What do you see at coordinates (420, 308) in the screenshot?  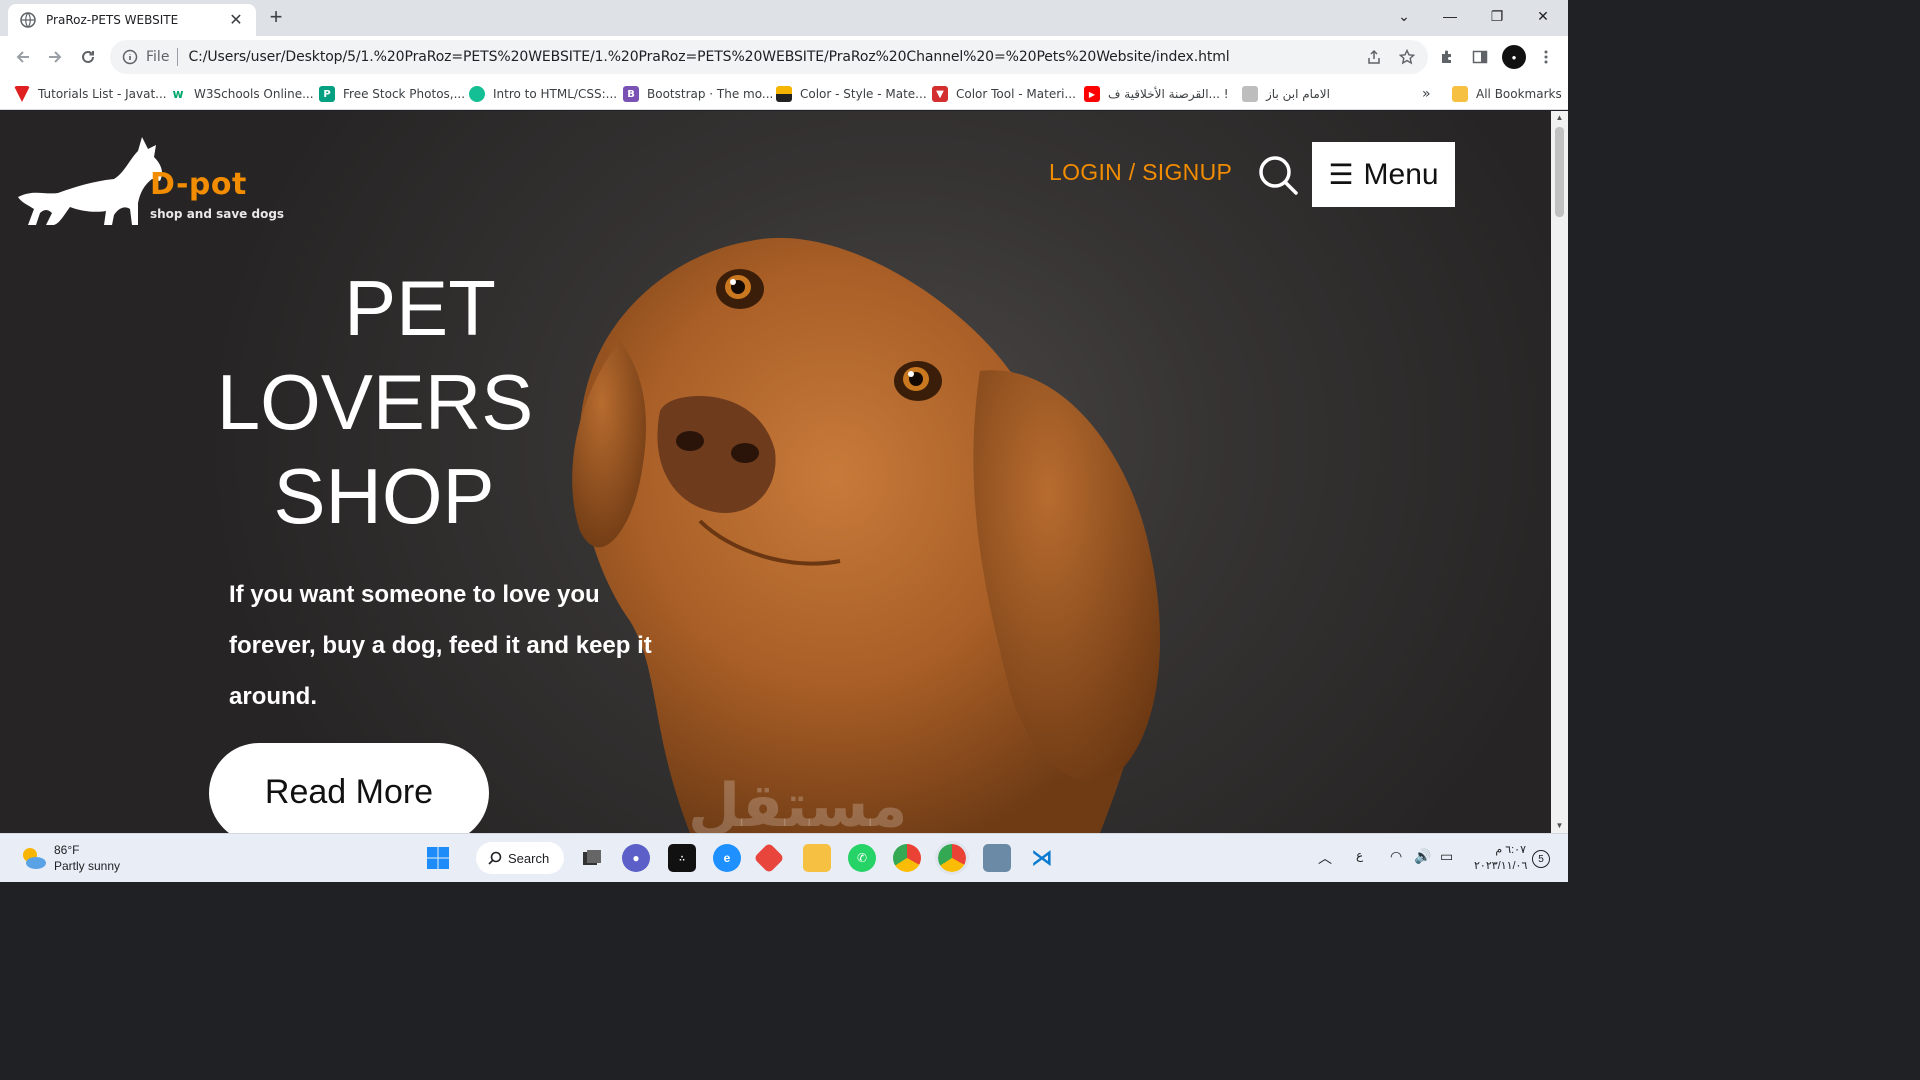 I see `hero-title-line: PET` at bounding box center [420, 308].